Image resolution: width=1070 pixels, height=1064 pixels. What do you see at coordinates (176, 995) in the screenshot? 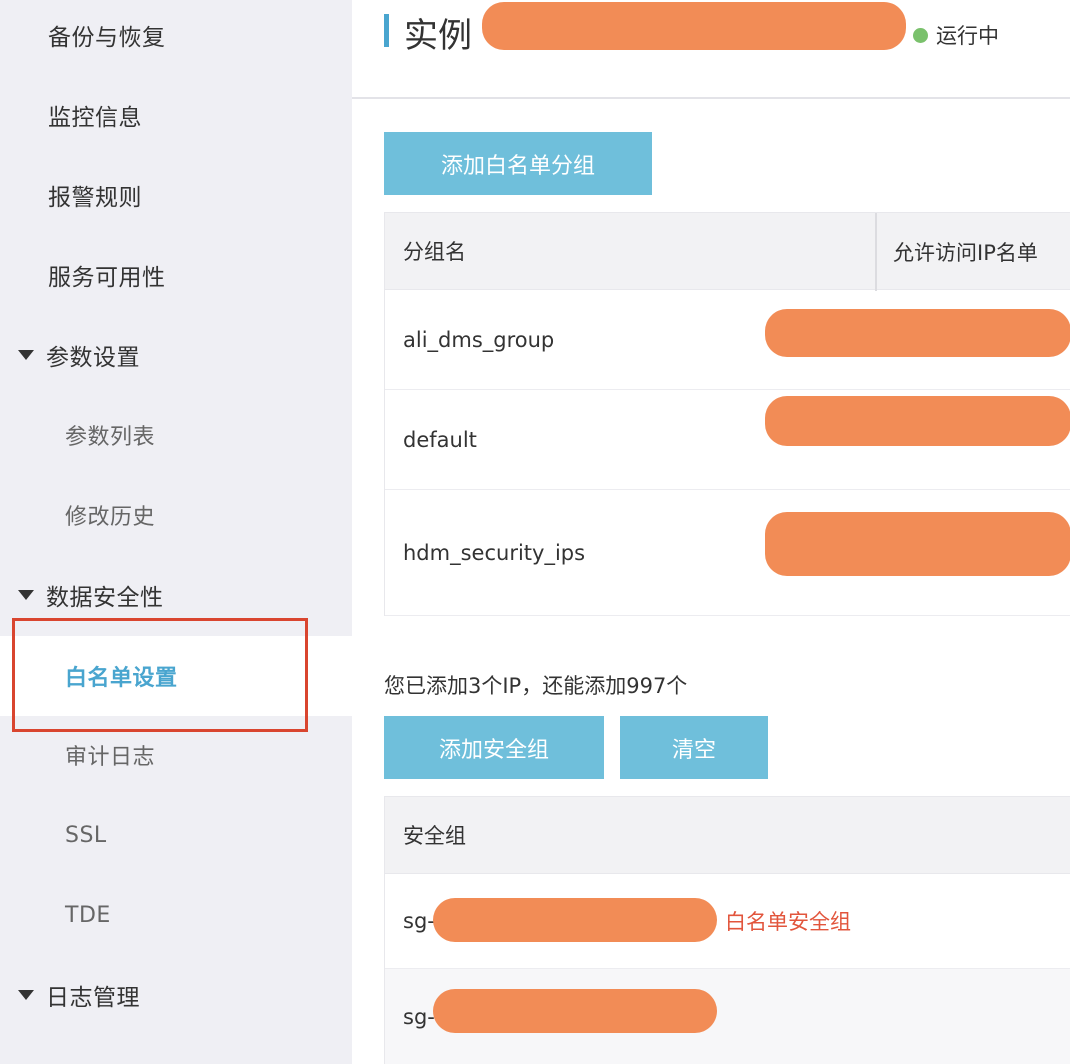
I see `sidebar-group-log-management: 日志管理` at bounding box center [176, 995].